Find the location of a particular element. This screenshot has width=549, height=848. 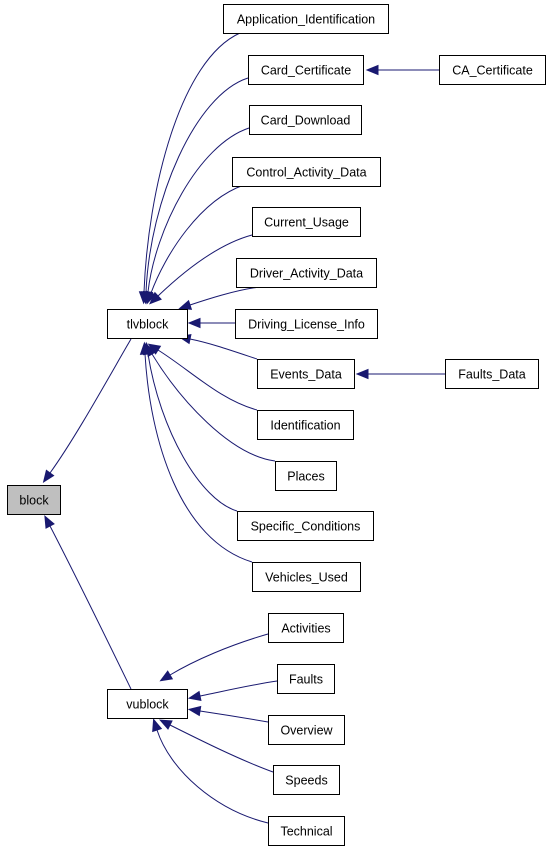

edge-driver-activity-data-to-tlvblock is located at coordinates (219, 298).